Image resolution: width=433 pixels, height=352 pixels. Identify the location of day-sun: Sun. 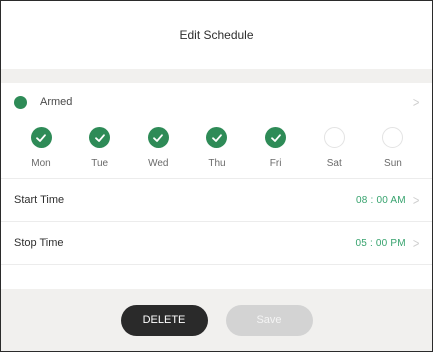
(393, 150).